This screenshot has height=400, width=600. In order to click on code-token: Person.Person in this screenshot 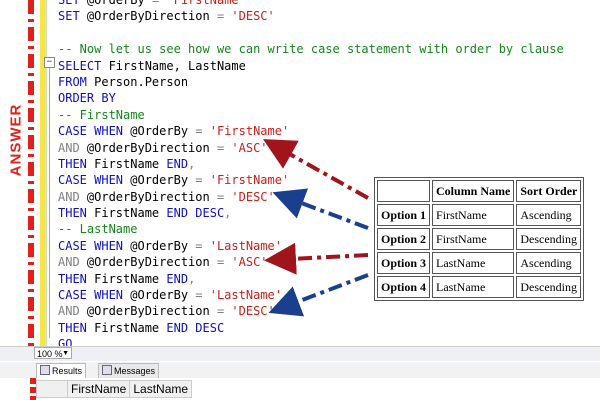, I will do `click(141, 81)`.